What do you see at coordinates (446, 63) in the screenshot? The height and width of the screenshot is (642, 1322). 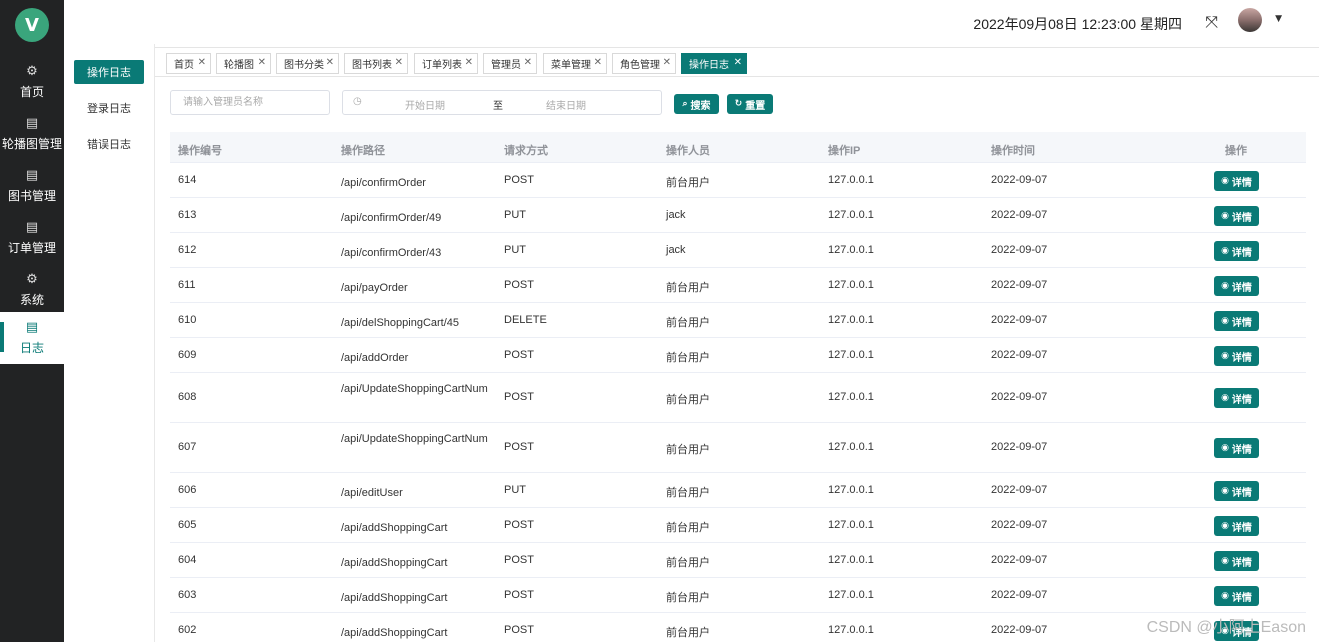 I see `tab-order-list: 订单列表 ✕` at bounding box center [446, 63].